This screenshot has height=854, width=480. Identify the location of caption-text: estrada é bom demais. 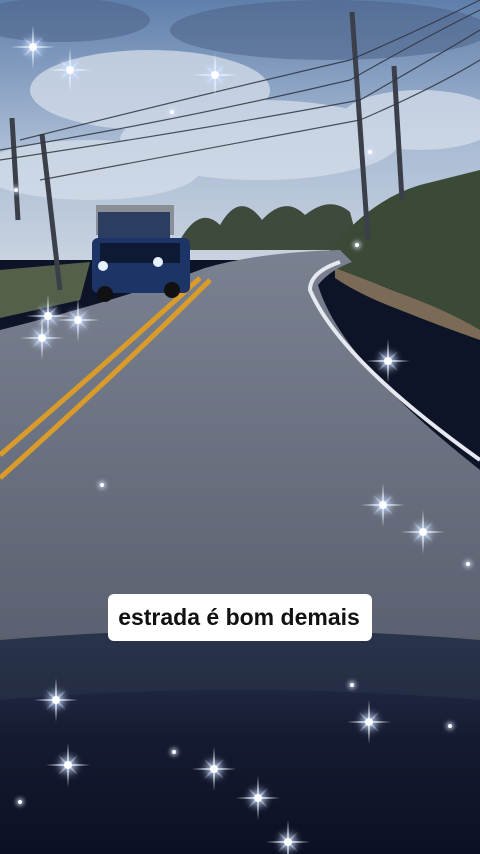
(240, 617).